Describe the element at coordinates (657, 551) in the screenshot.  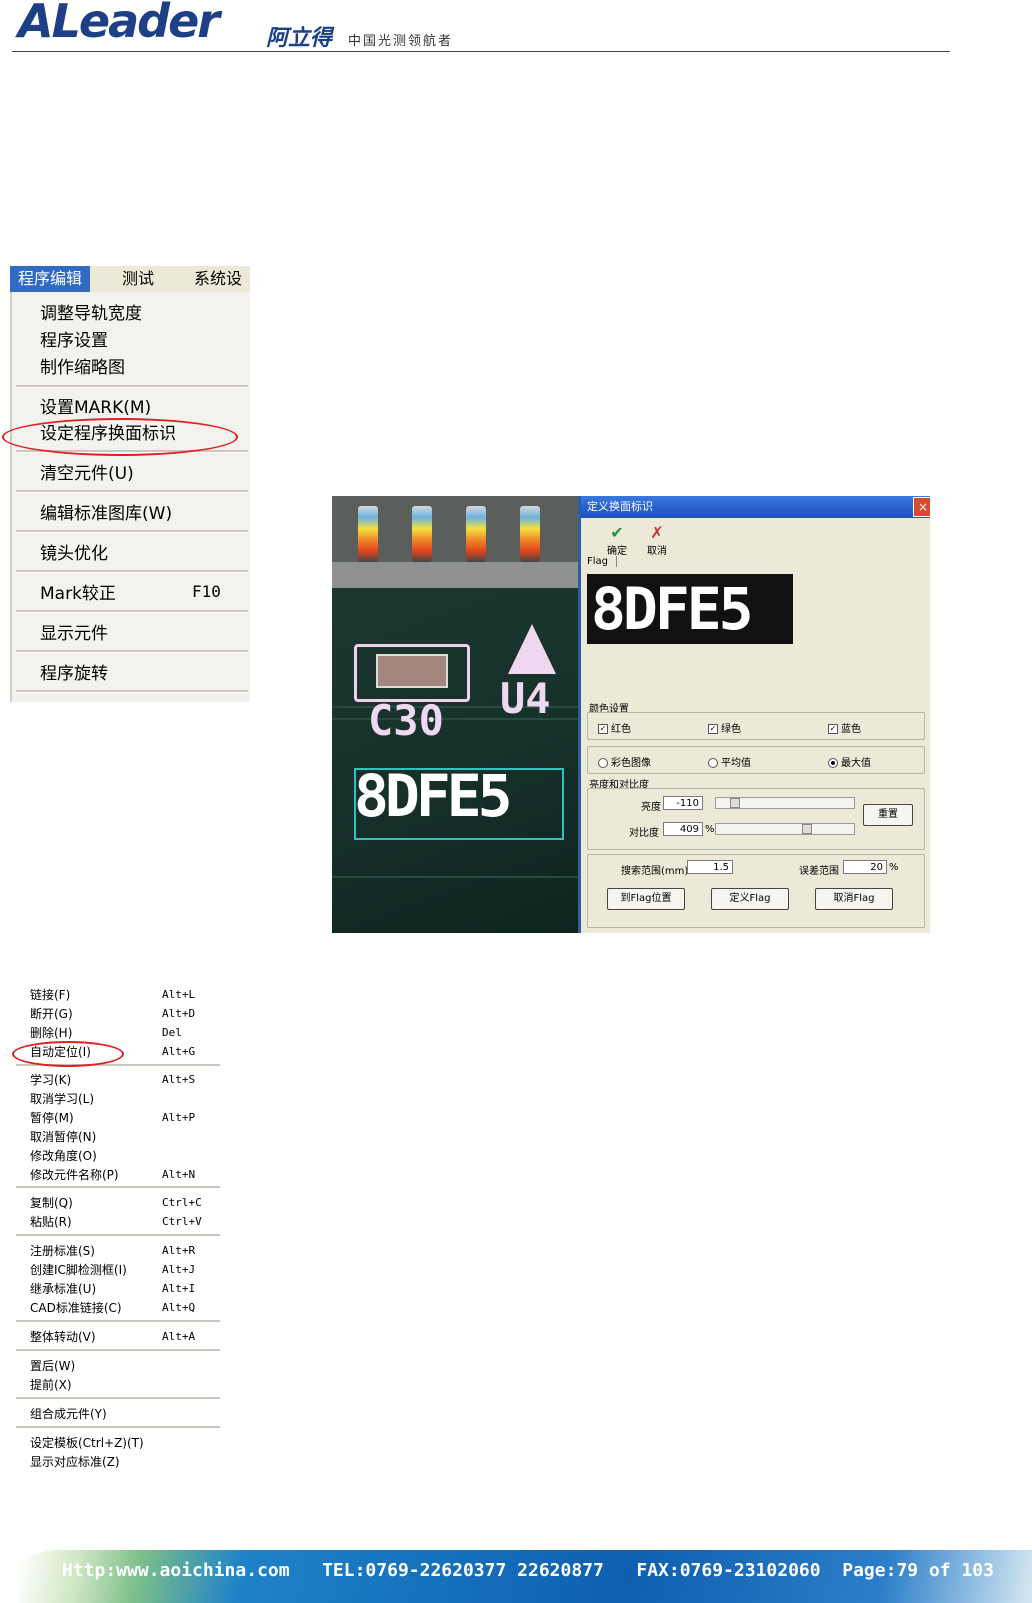
I see `cancel-label: 取消` at that location.